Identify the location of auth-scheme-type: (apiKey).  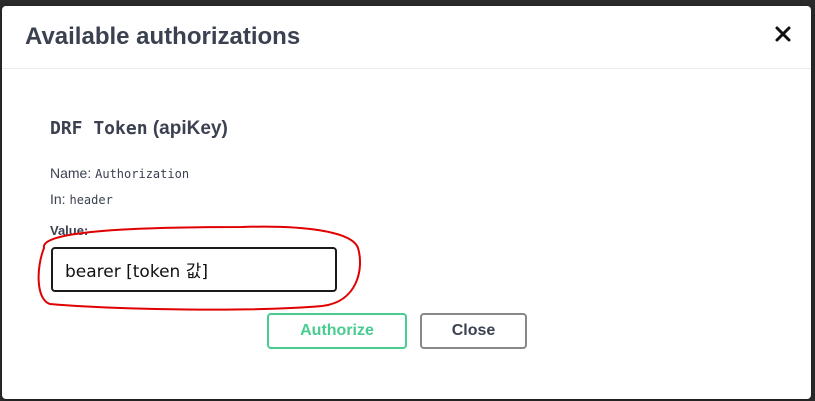
(190, 128).